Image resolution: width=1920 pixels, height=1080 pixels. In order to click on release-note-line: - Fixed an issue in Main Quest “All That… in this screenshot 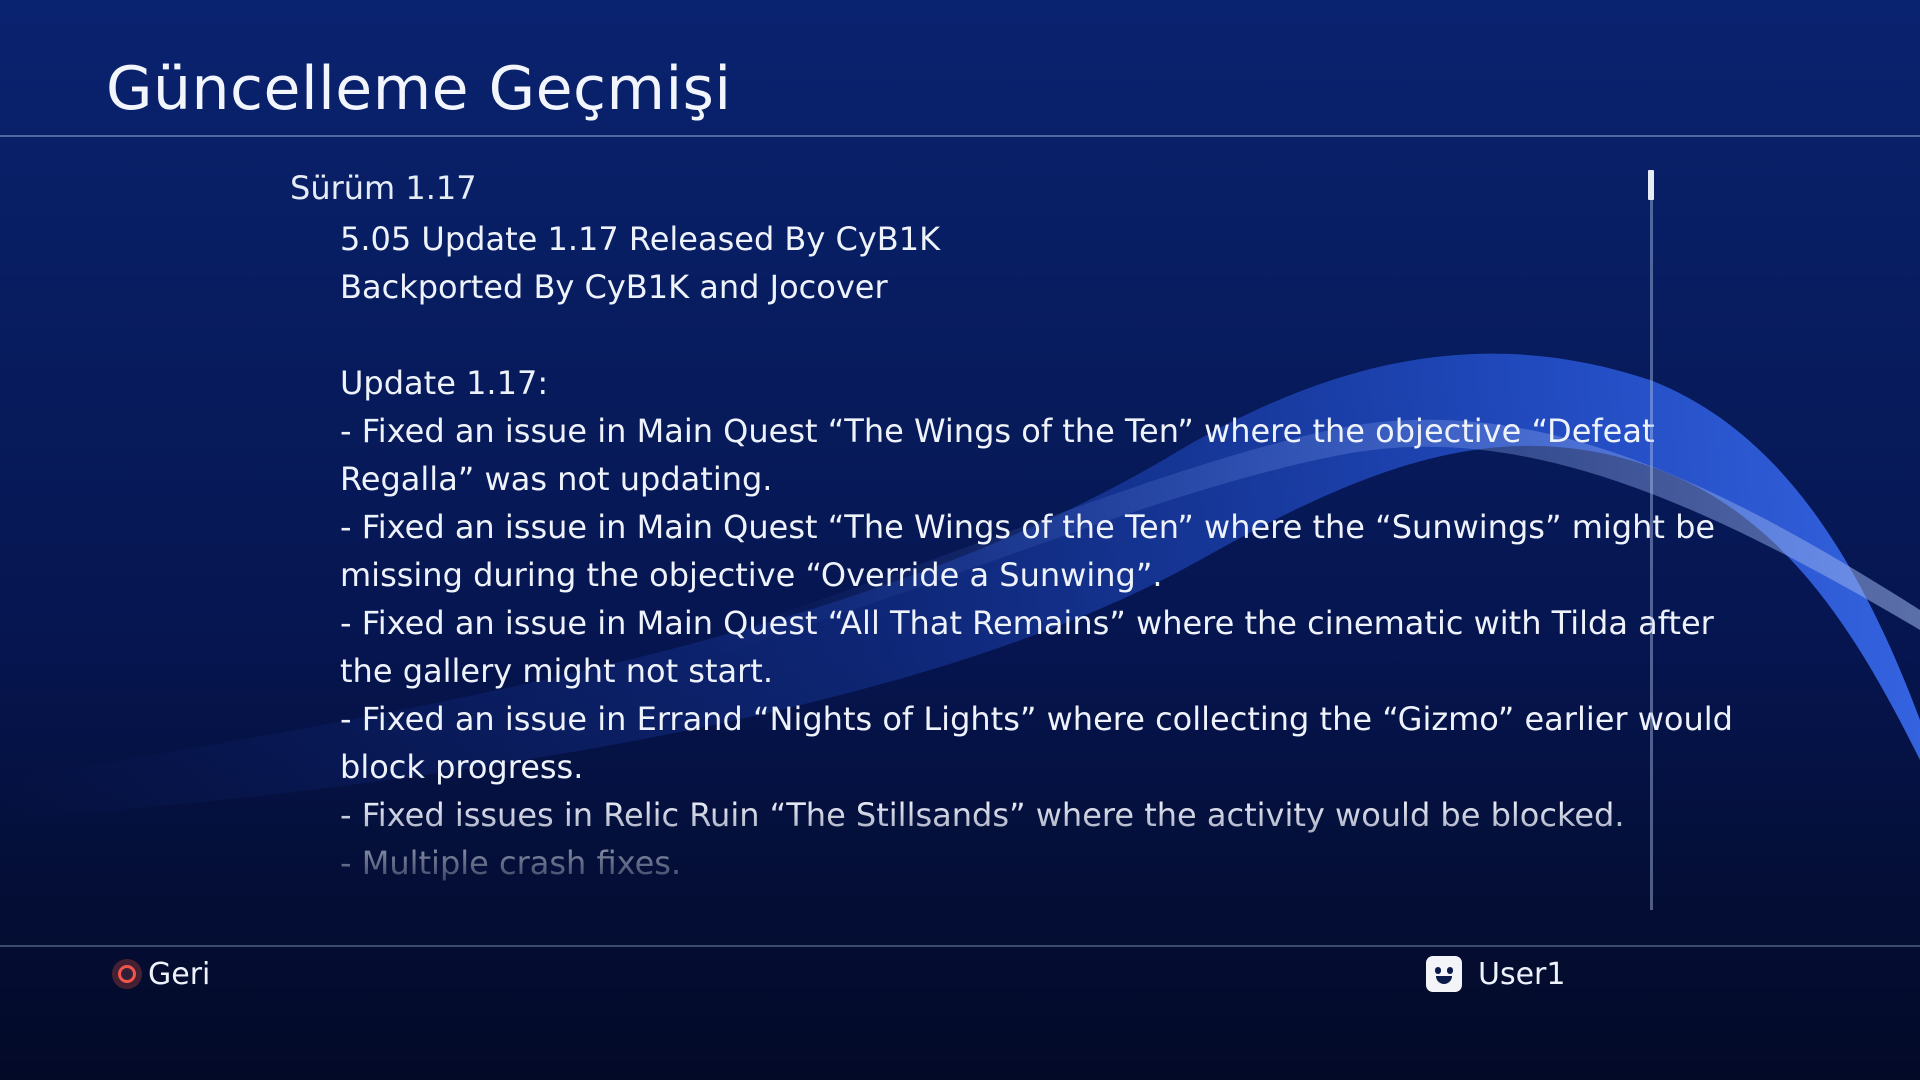, I will do `click(1027, 623)`.